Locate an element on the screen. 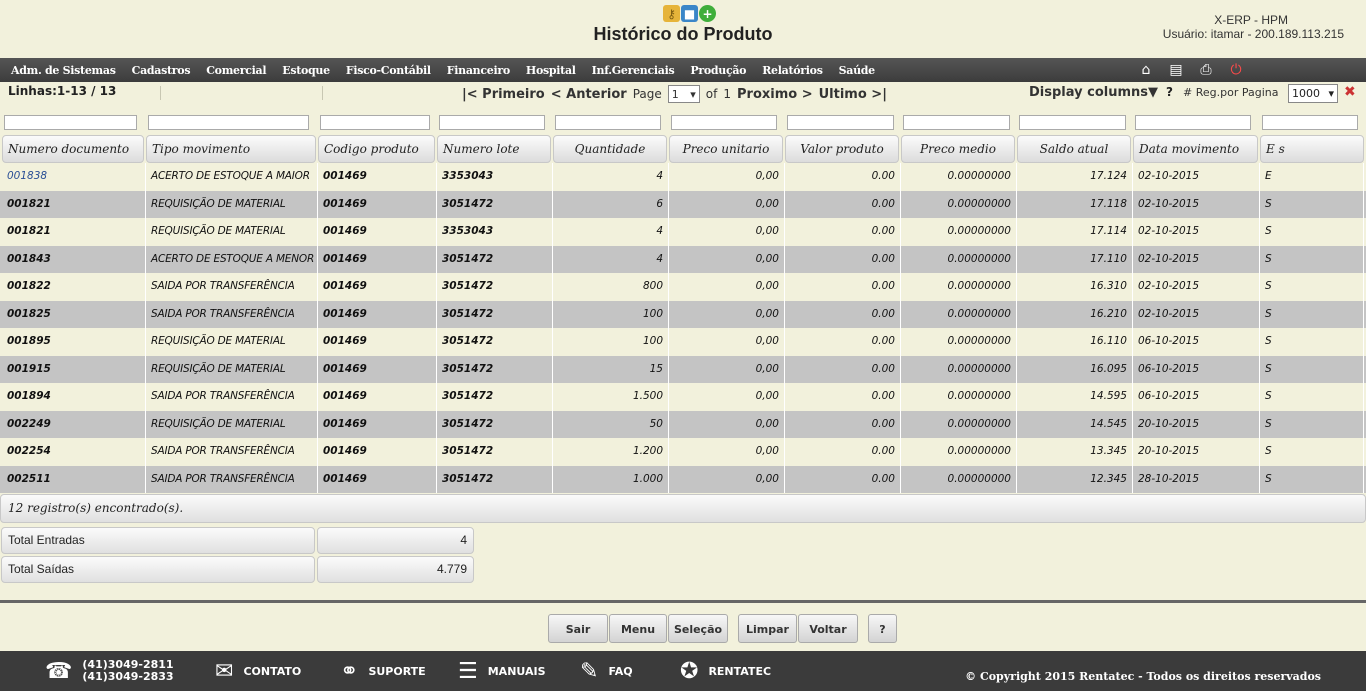  filter-saldo-atual is located at coordinates (1072, 122).